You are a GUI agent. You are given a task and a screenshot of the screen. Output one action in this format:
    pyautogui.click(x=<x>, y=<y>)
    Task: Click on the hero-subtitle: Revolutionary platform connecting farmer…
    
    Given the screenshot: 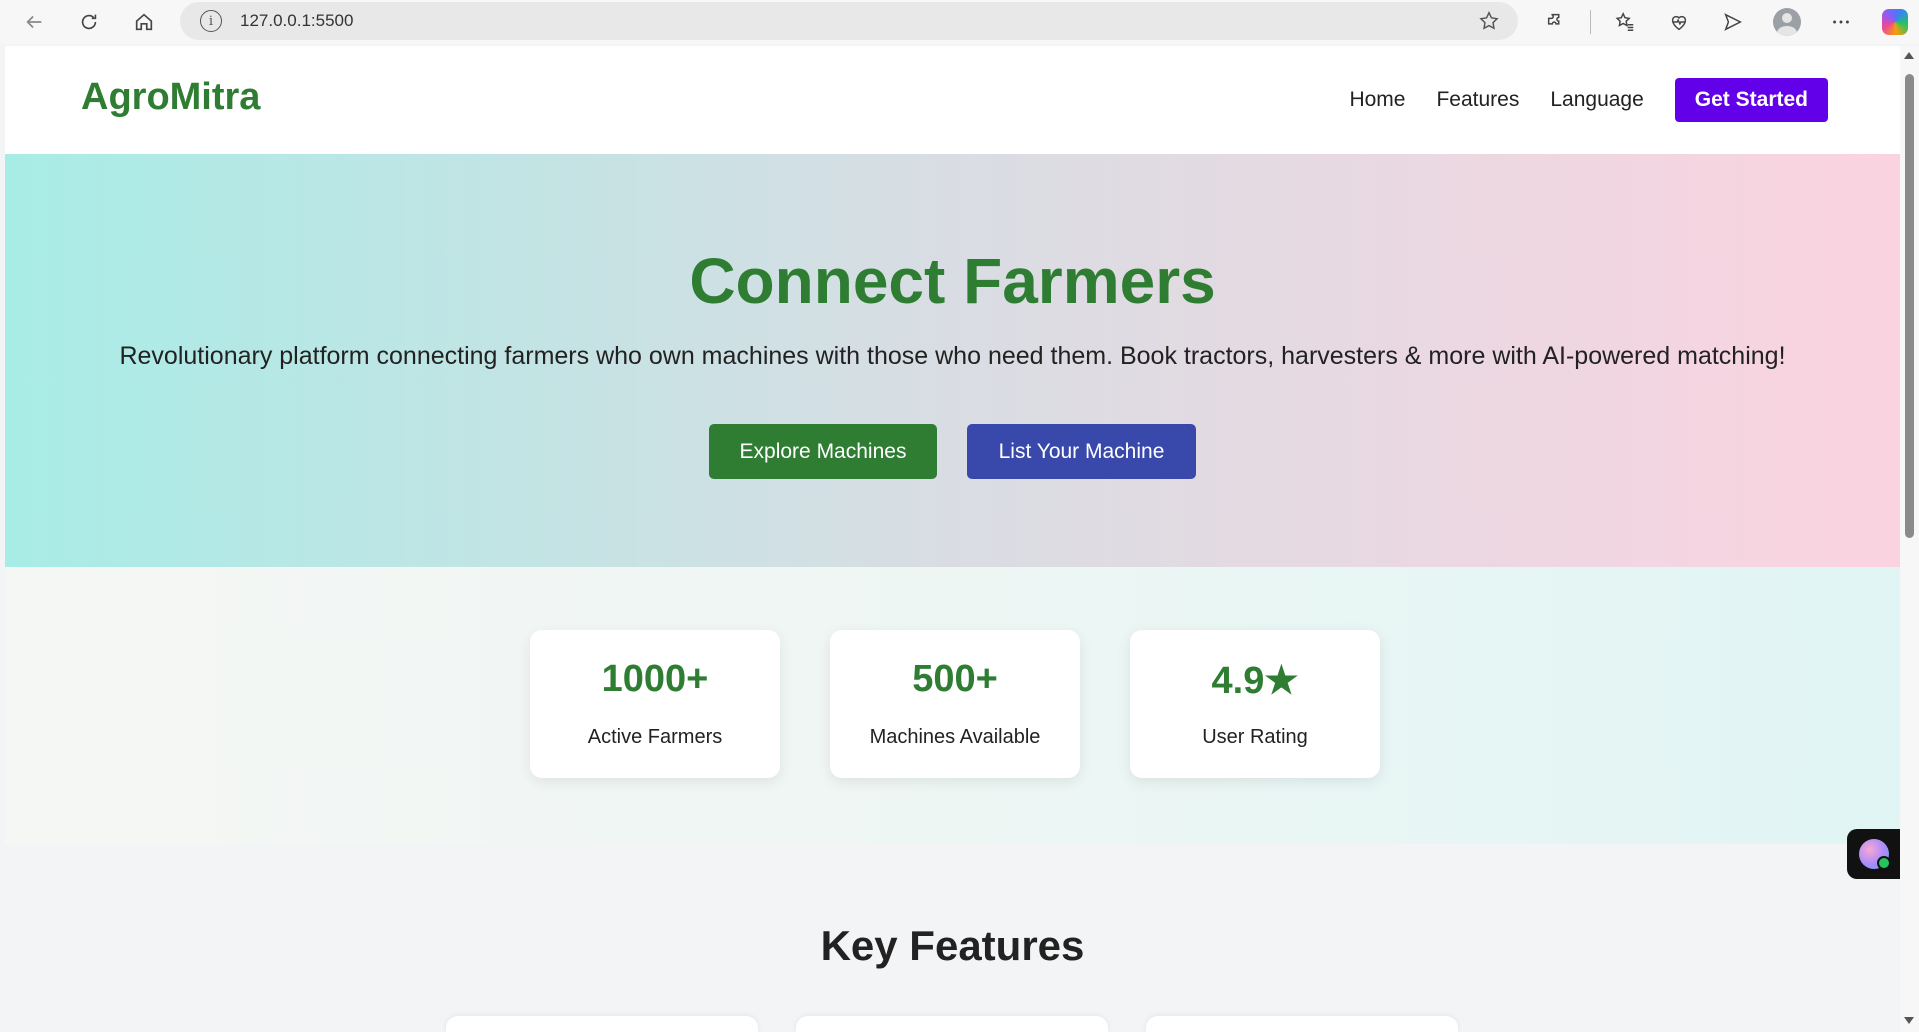 What is the action you would take?
    pyautogui.click(x=952, y=356)
    